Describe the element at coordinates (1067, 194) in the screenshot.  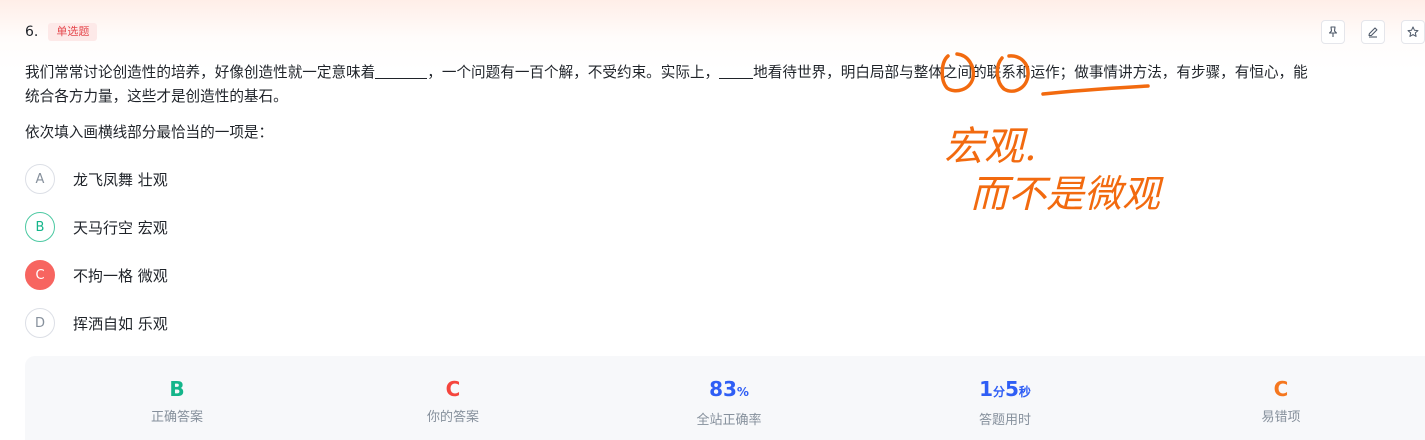
I see `note-line-2: 而不是微观` at that location.